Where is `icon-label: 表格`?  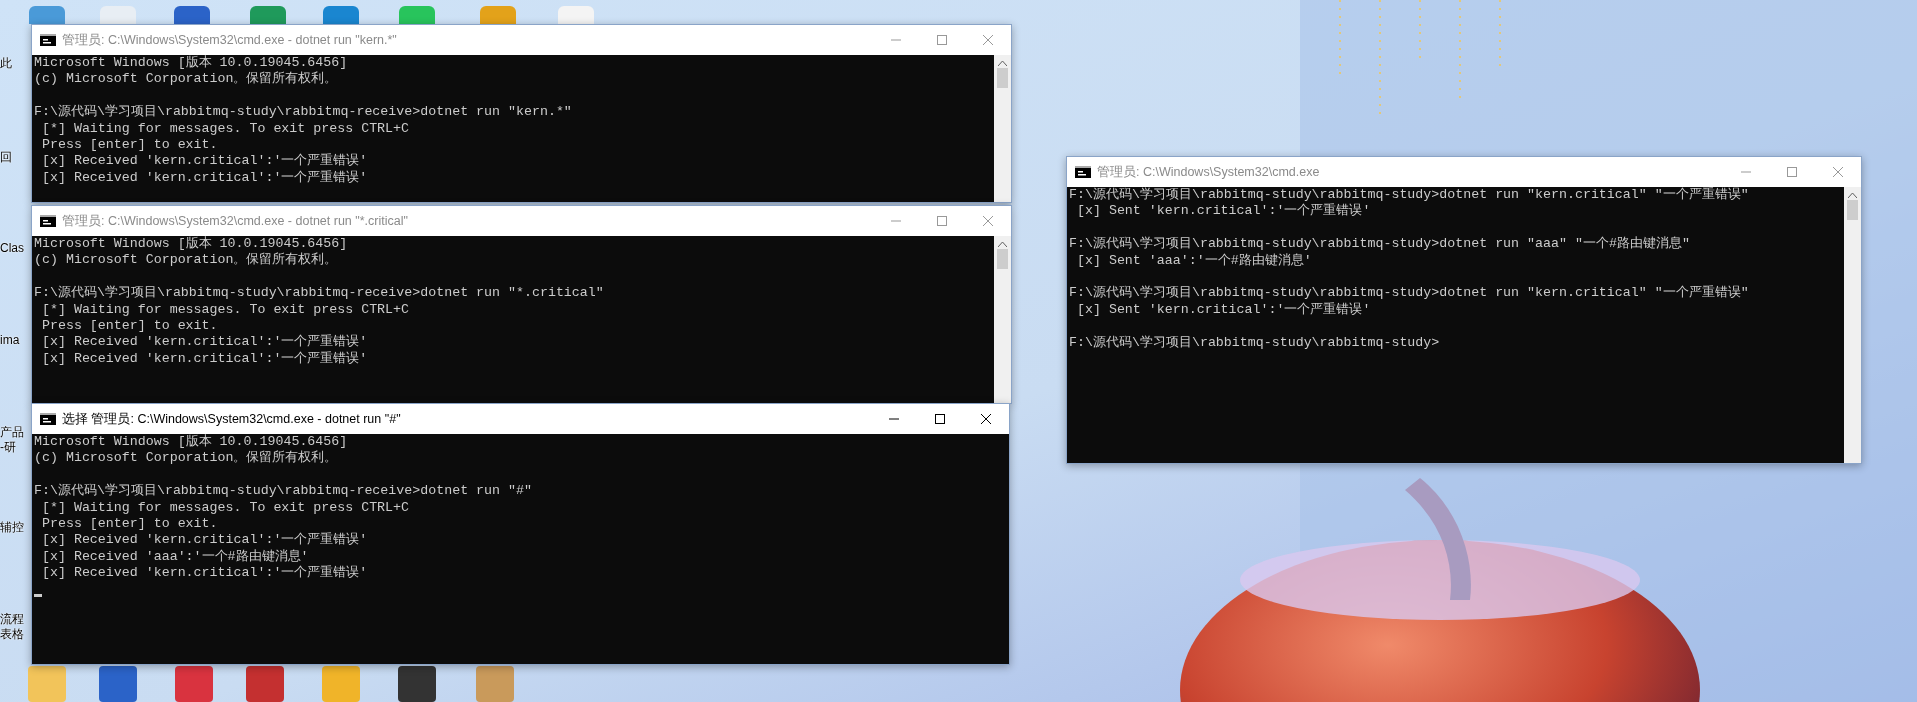 icon-label: 表格 is located at coordinates (12, 634).